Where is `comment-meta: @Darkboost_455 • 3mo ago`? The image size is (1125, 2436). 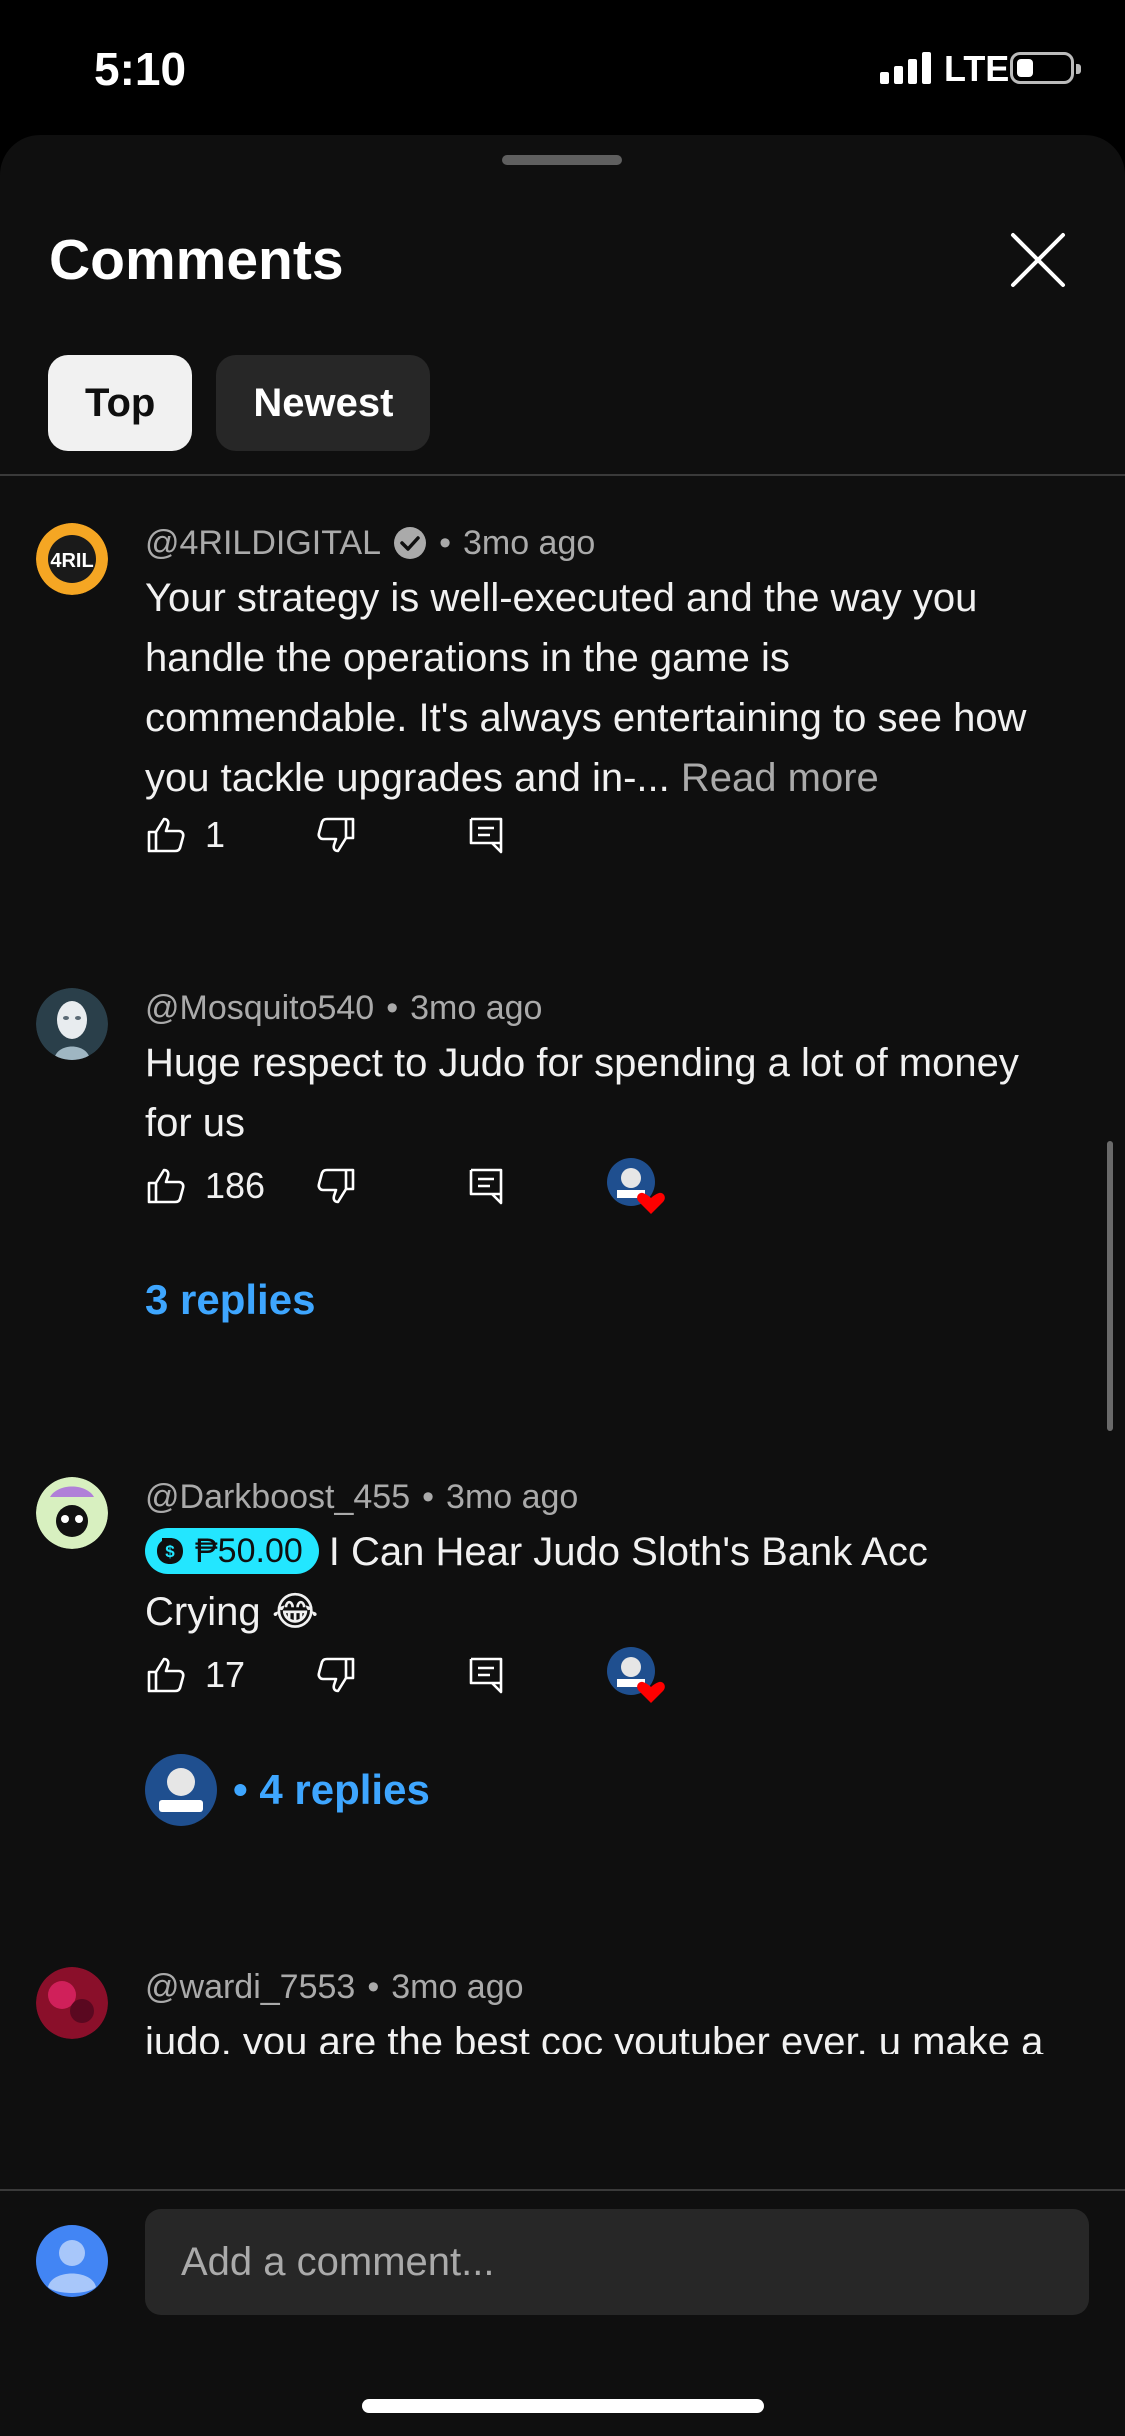
comment-meta: @Darkboost_455 • 3mo ago is located at coordinates (361, 1497).